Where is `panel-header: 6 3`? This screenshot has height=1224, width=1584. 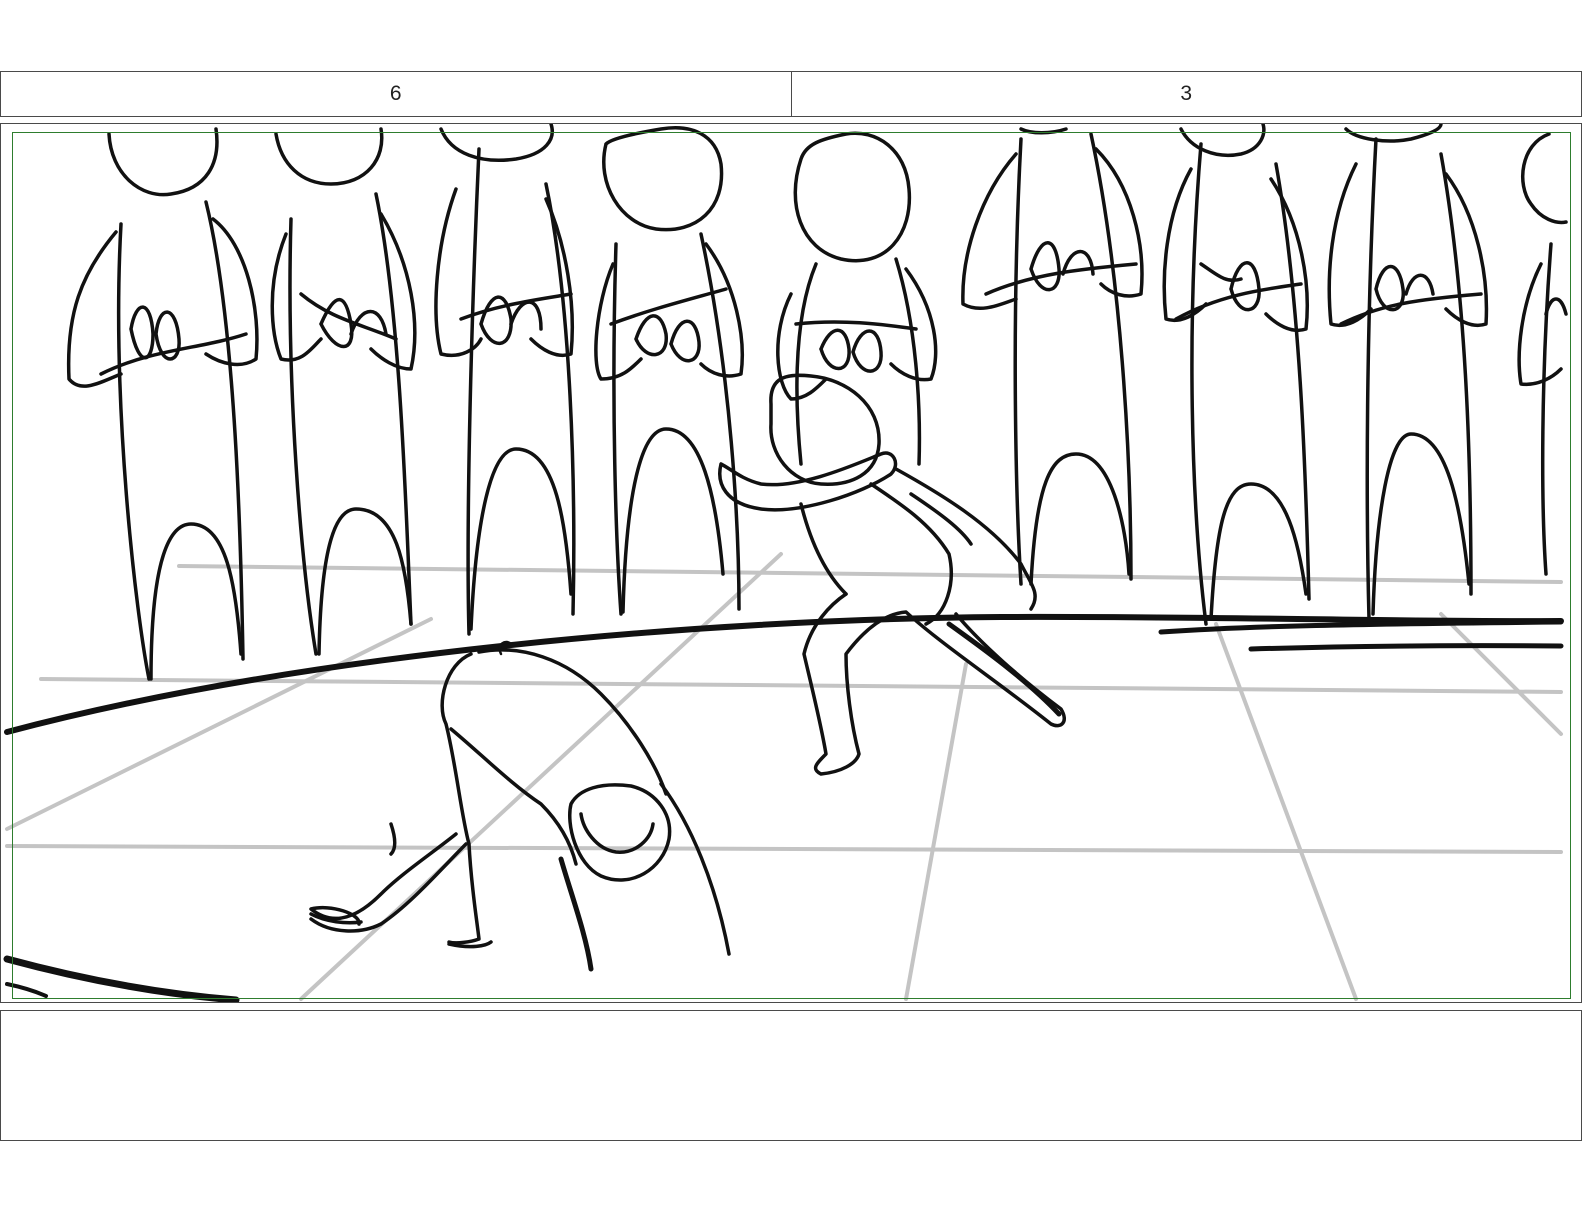
panel-header: 6 3 is located at coordinates (791, 94).